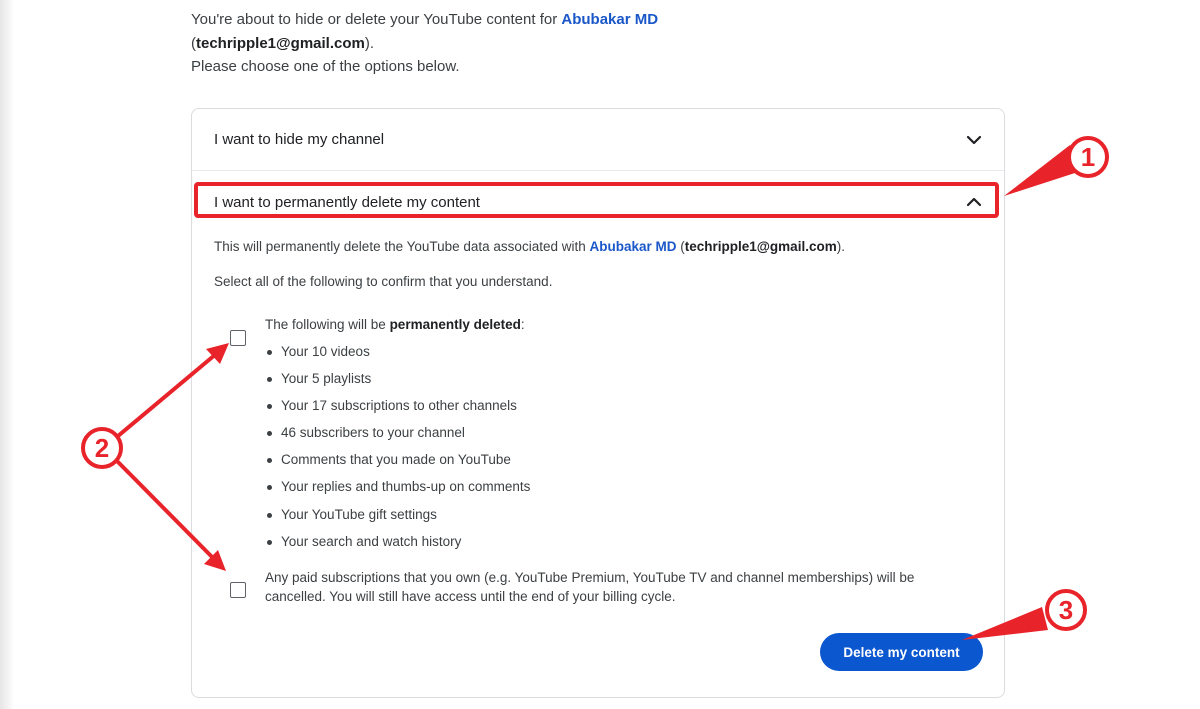 This screenshot has width=1200, height=709. Describe the element at coordinates (325, 66) in the screenshot. I see `intro-line-3: Please choose one of the options below.` at that location.